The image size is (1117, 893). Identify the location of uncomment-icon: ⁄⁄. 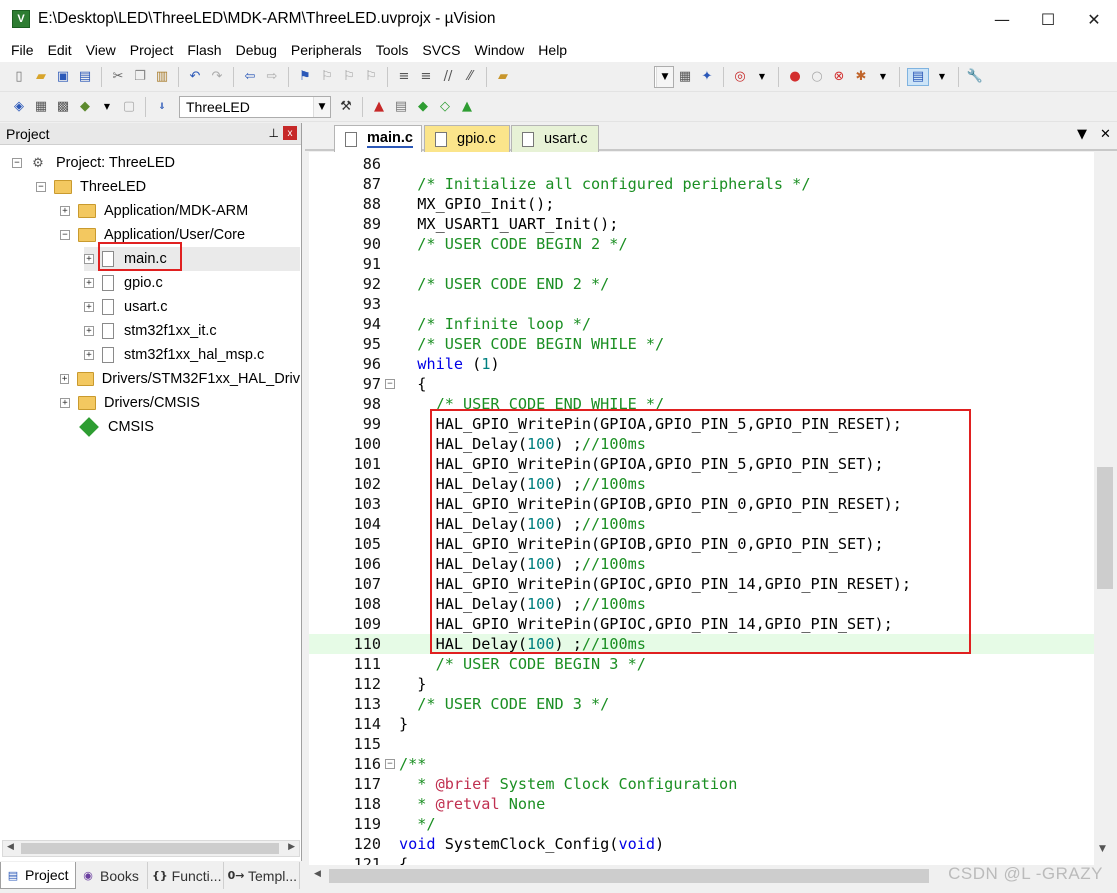
(470, 77).